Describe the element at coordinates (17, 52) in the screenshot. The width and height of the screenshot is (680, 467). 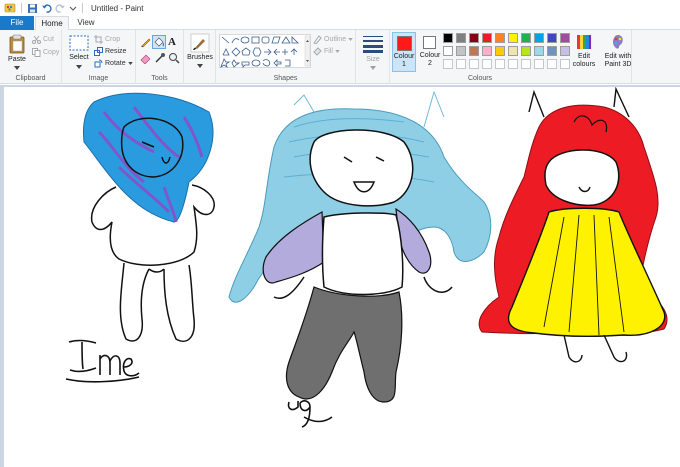
I see `paste-button: Paste` at that location.